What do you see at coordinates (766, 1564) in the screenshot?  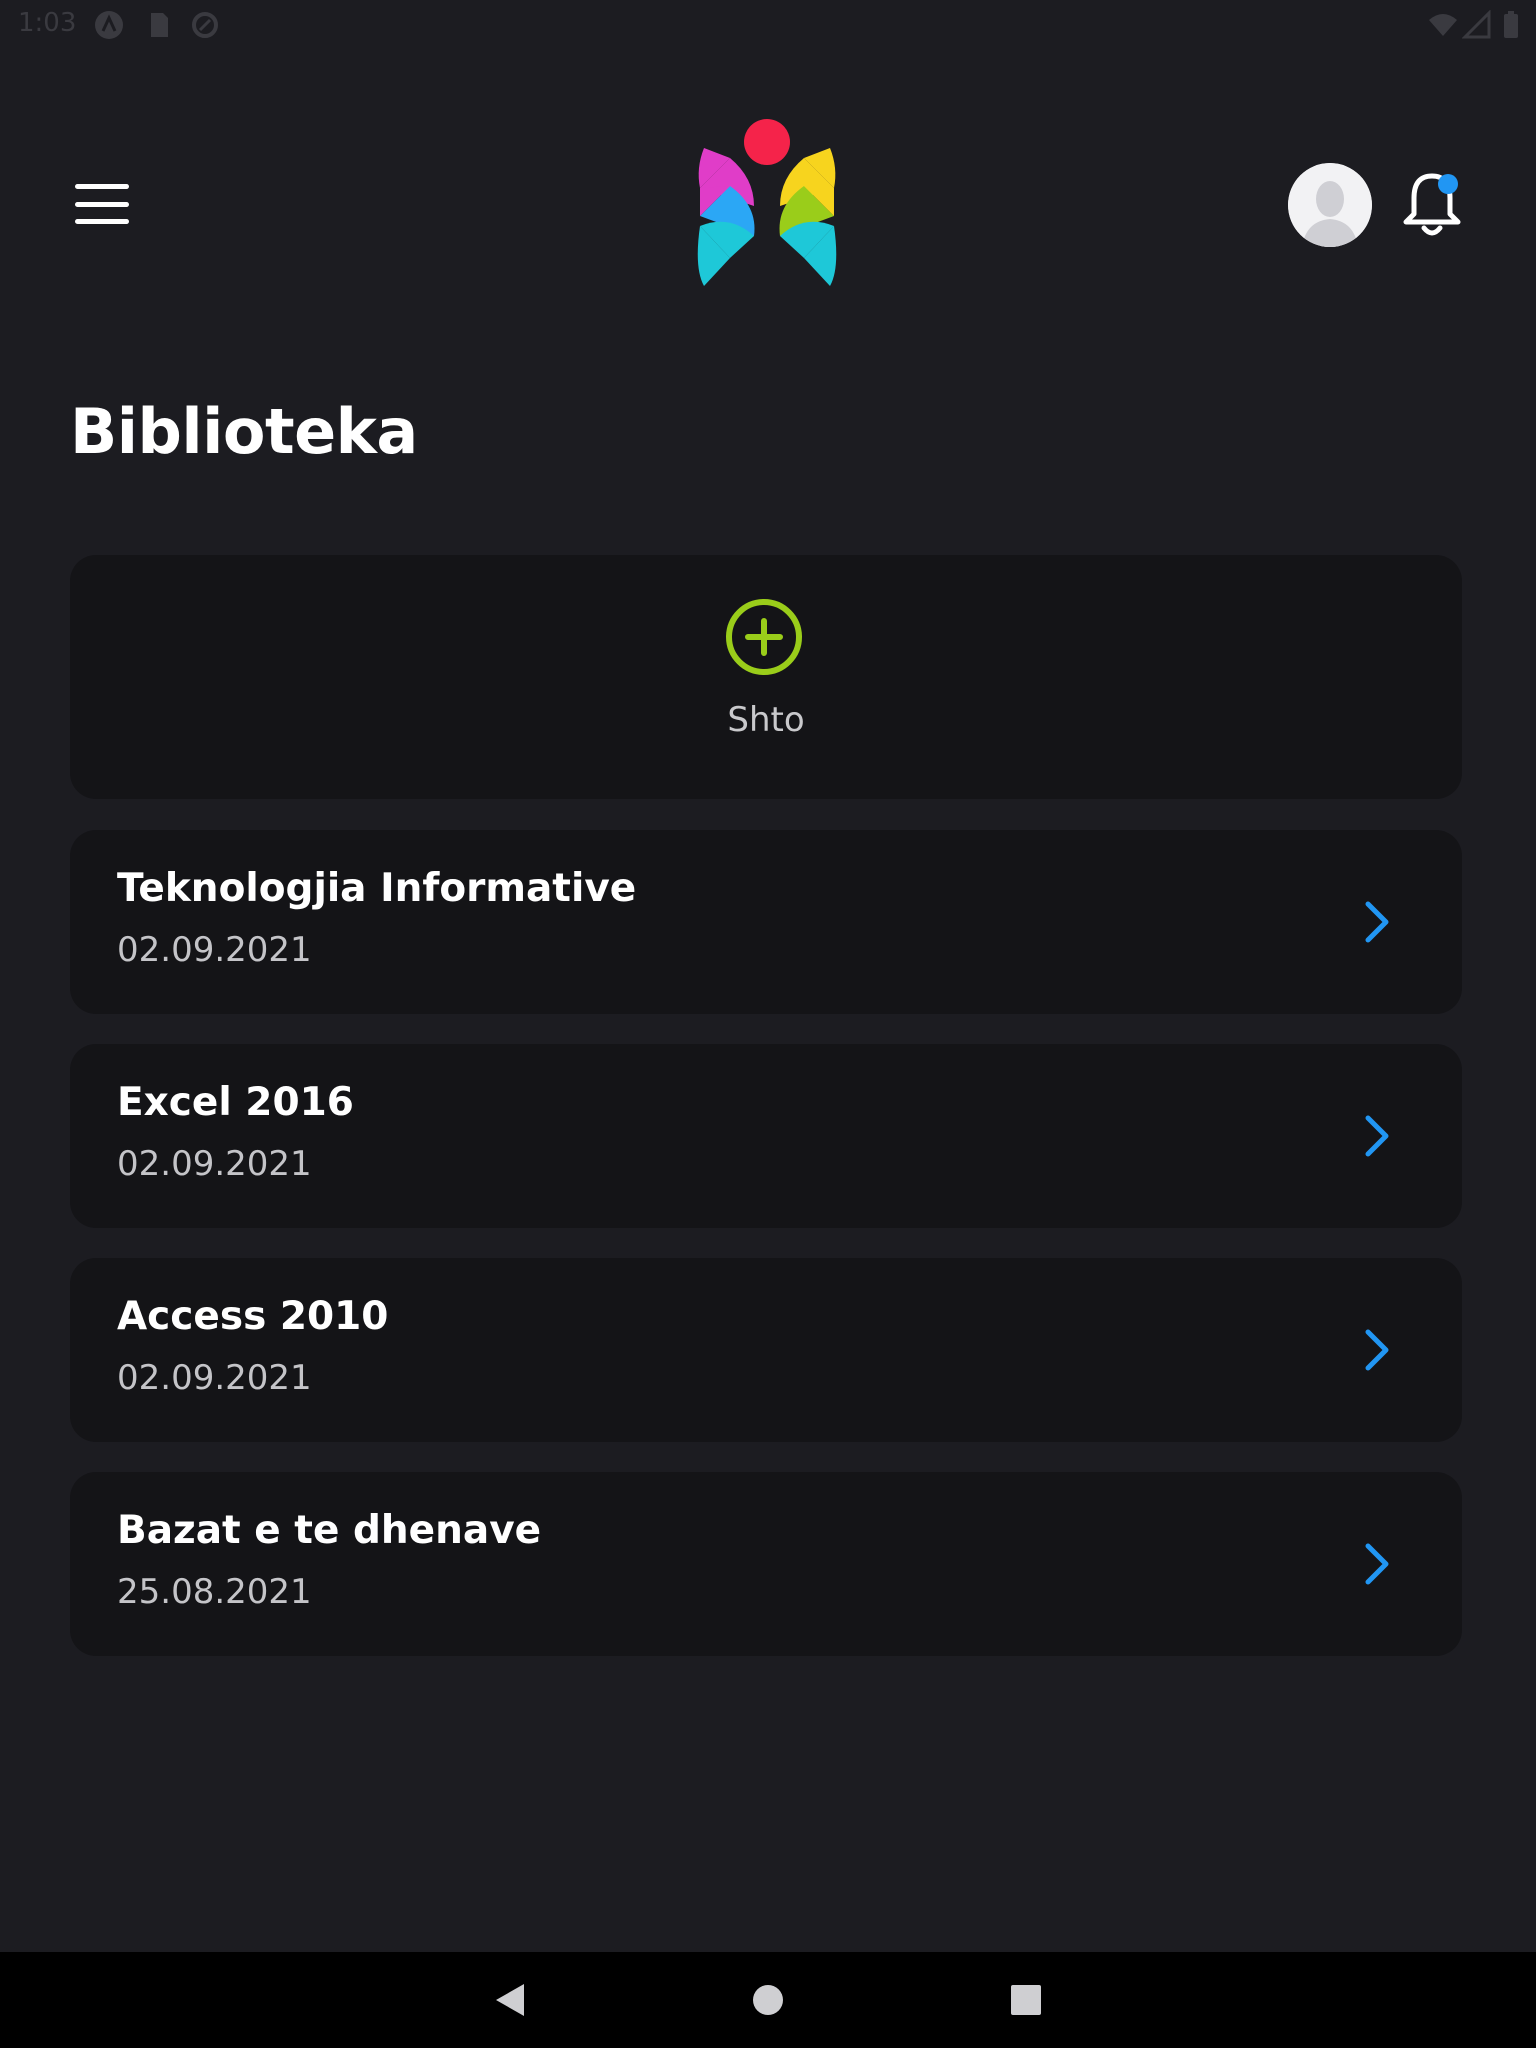 I see `list-item: Bazat e te dhenave 25.08.2021` at bounding box center [766, 1564].